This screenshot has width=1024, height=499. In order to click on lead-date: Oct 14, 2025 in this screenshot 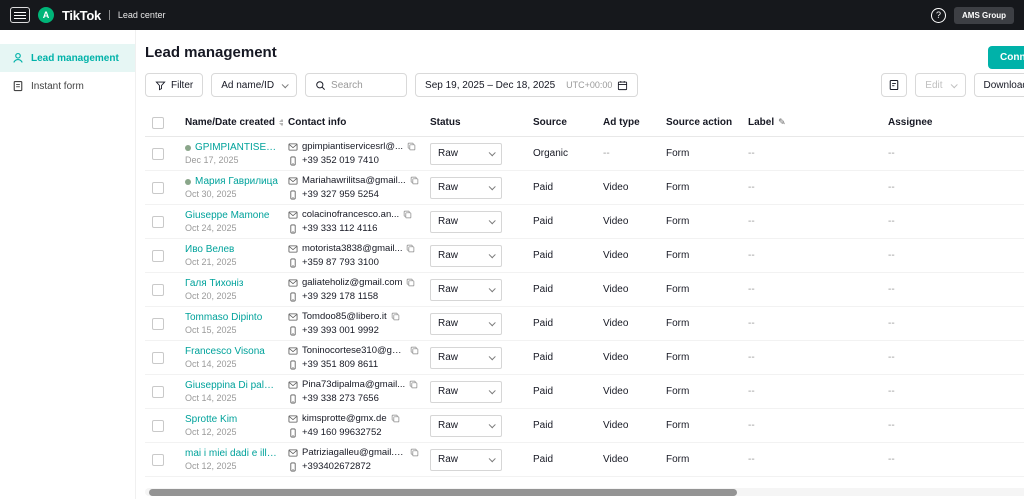, I will do `click(211, 364)`.